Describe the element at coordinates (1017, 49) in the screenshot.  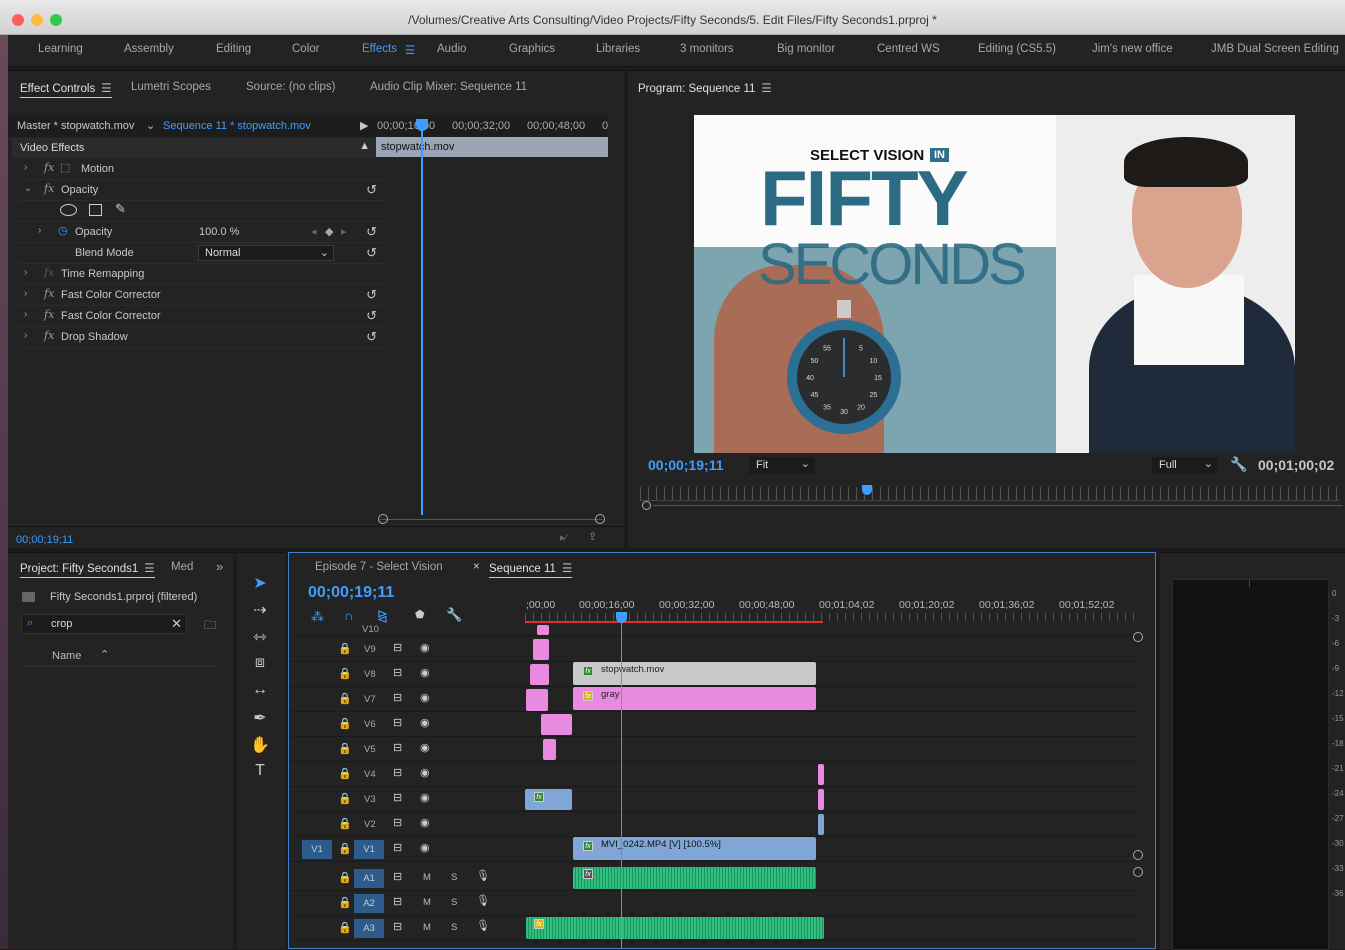
I see `workspace-editing-cs55: Editing (CS5.5)` at that location.